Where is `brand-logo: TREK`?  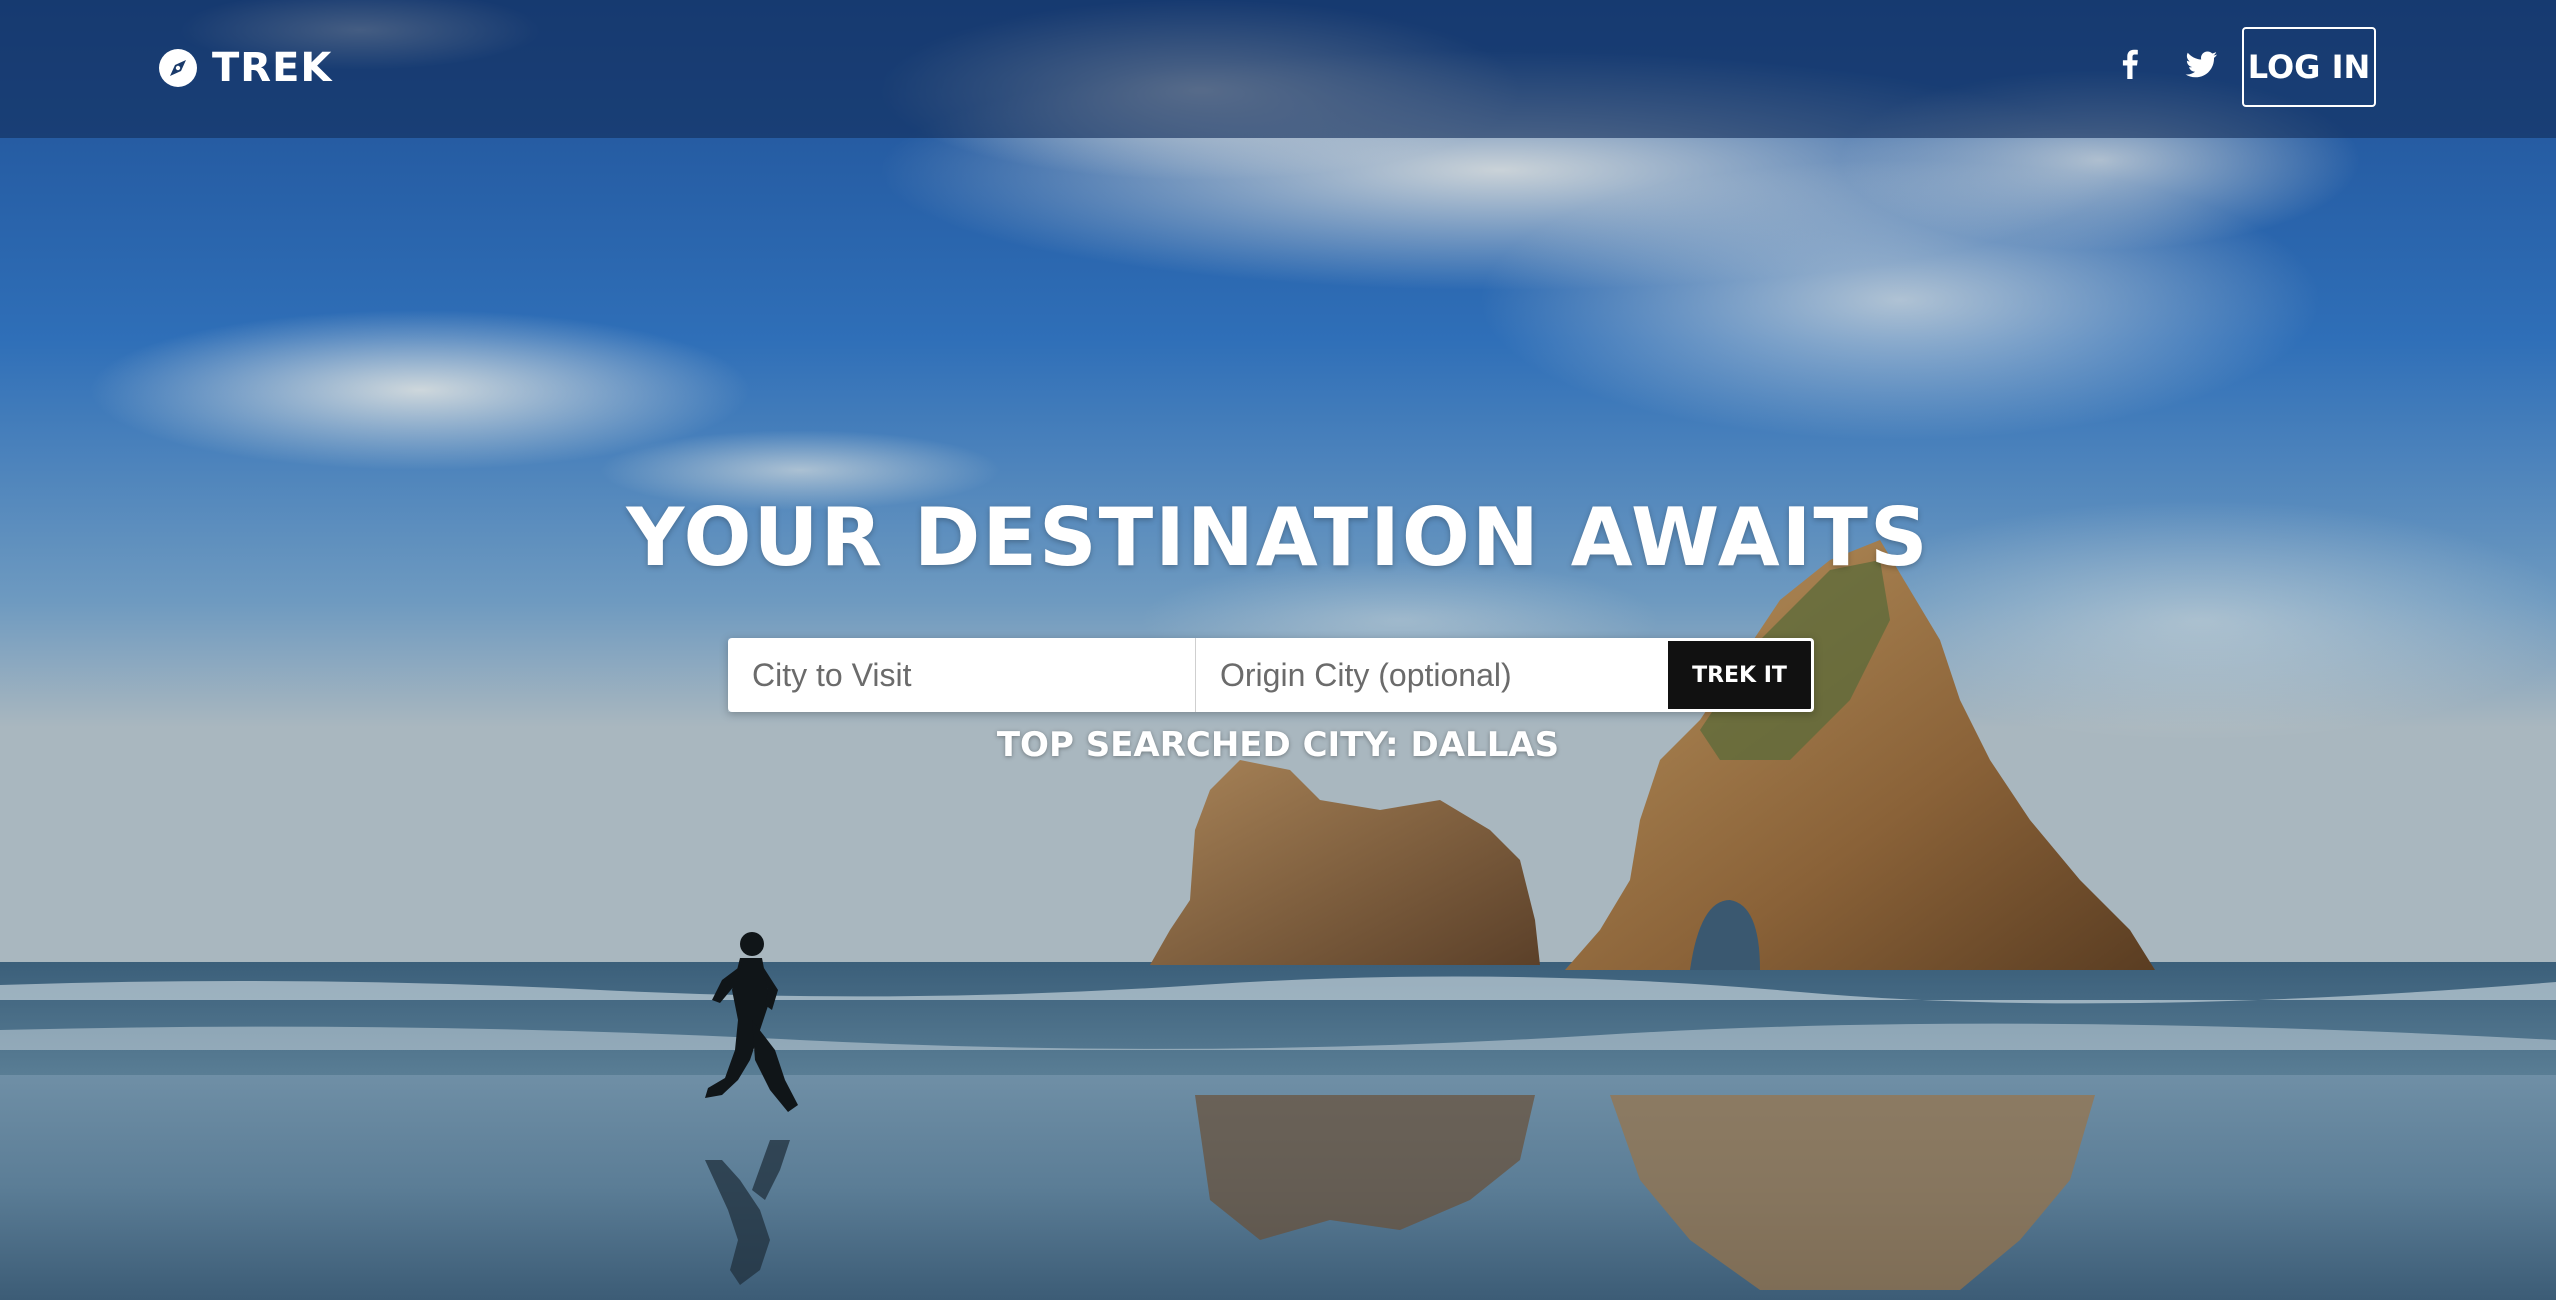 brand-logo: TREK is located at coordinates (245, 68).